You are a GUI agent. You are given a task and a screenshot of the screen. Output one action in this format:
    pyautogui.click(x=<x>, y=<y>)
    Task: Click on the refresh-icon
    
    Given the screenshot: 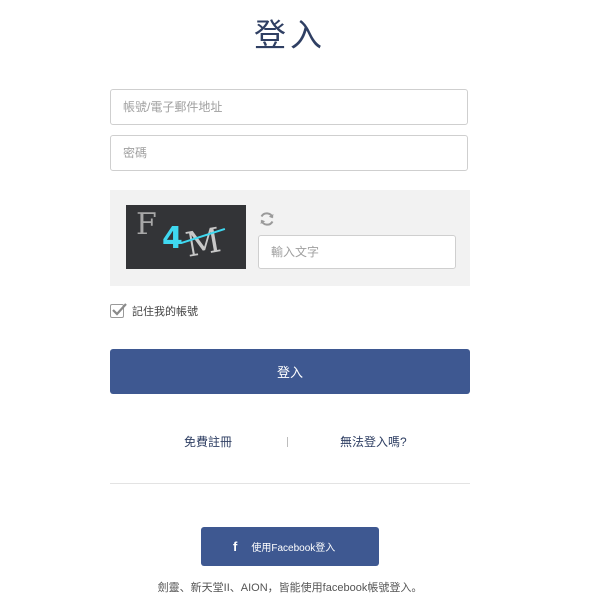 What is the action you would take?
    pyautogui.click(x=267, y=219)
    